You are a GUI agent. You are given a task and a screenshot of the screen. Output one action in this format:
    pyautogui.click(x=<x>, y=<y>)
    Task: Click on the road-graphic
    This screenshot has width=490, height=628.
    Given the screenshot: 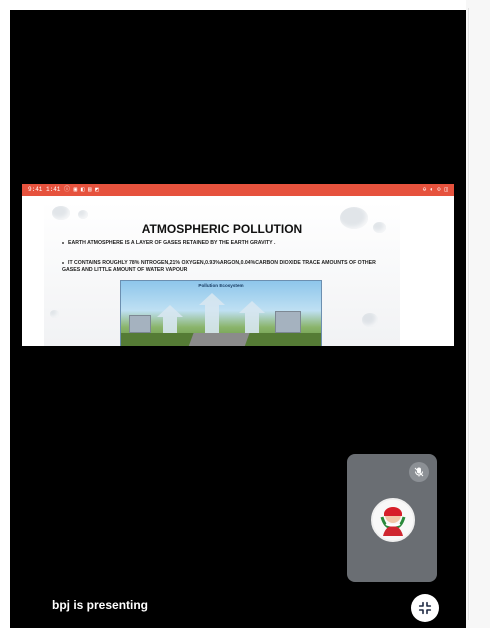 What is the action you would take?
    pyautogui.click(x=219, y=339)
    